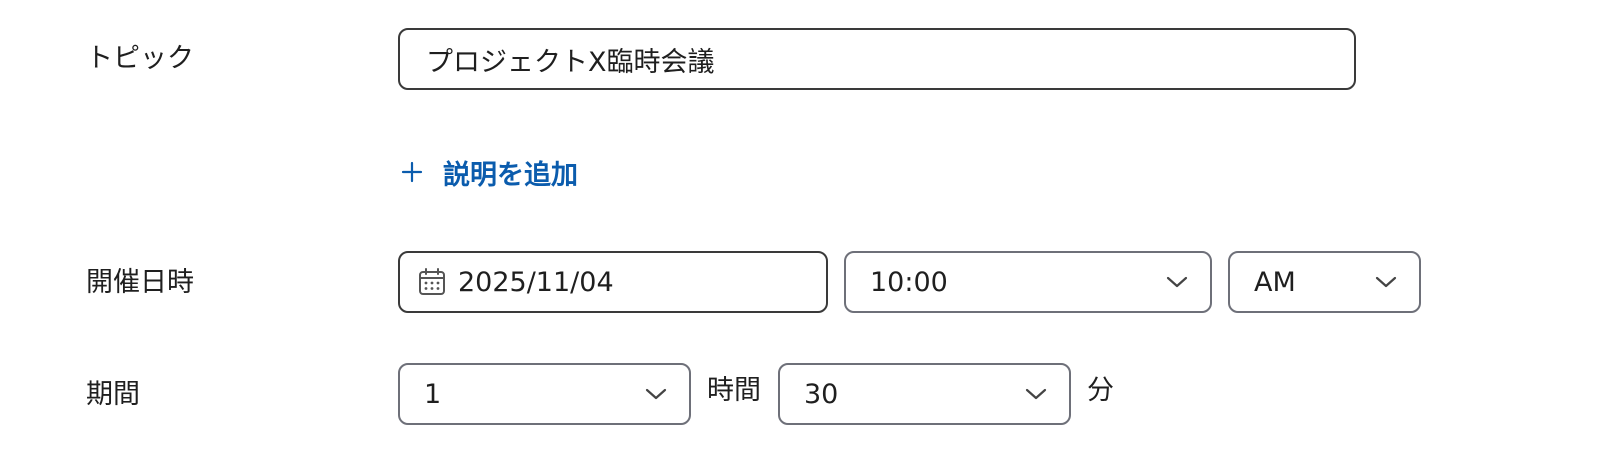  Describe the element at coordinates (877, 59) in the screenshot. I see `topic-input: プロジェクトX臨時会議` at that location.